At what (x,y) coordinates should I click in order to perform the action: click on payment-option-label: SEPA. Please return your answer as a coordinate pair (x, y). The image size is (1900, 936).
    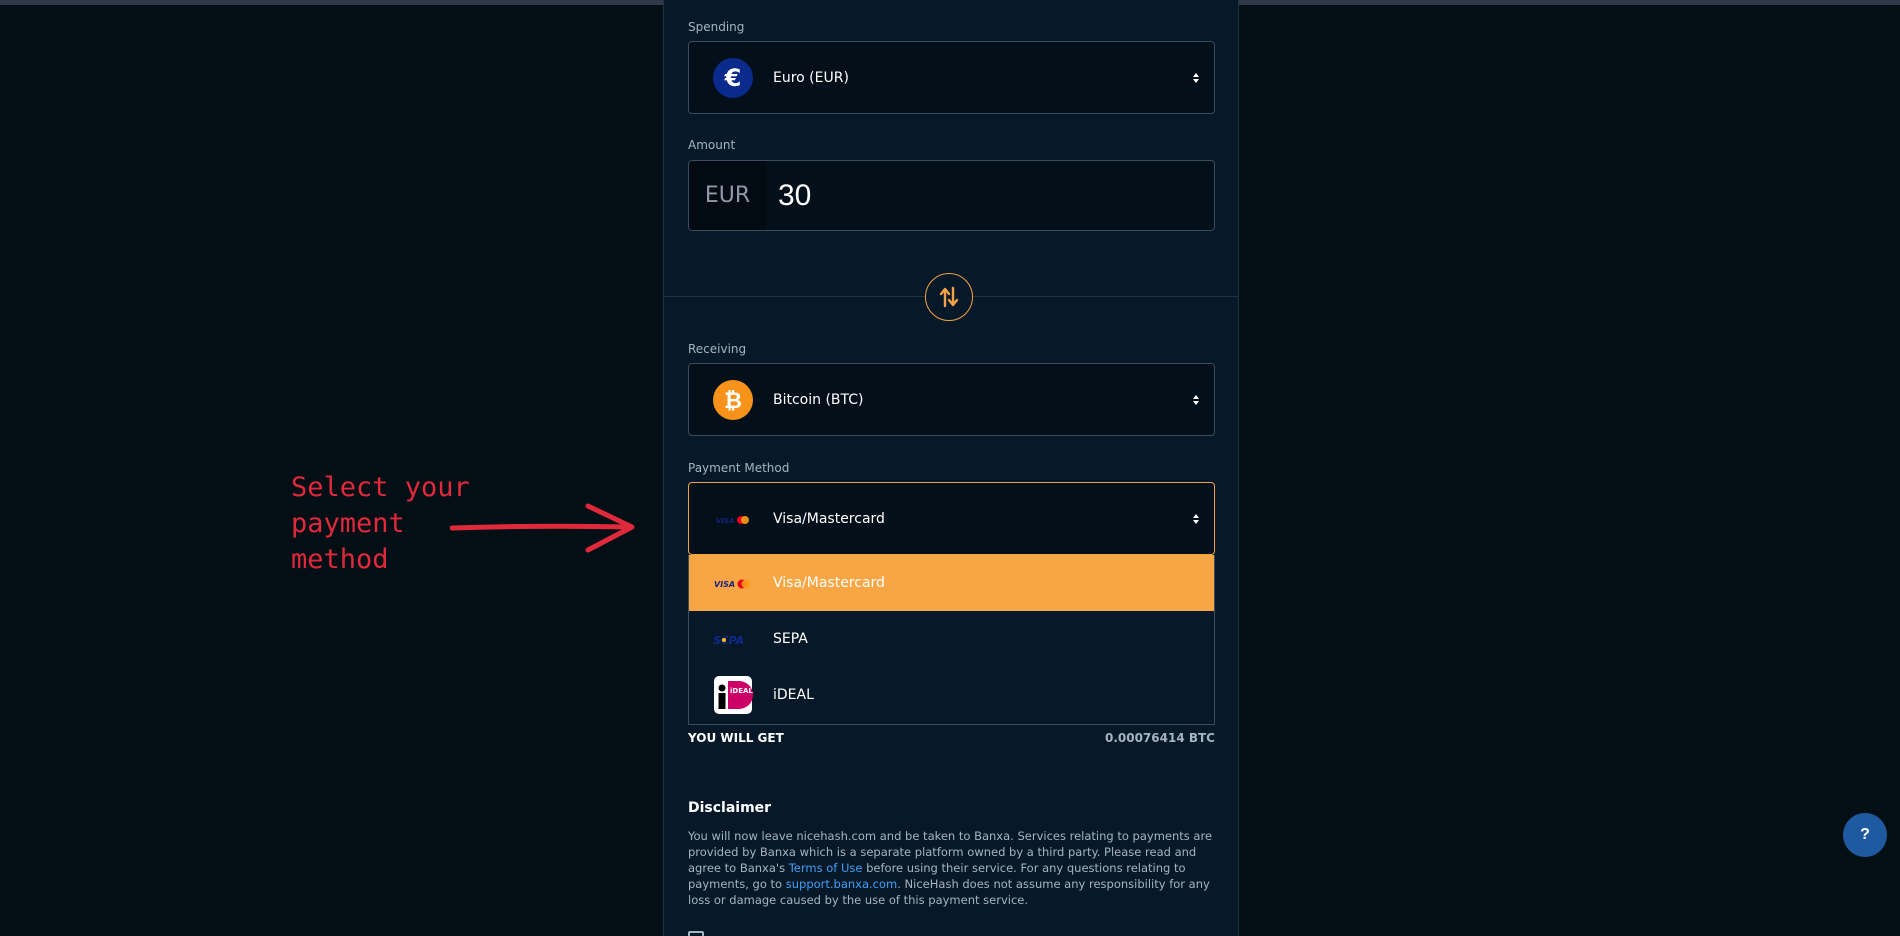
    Looking at the image, I should click on (790, 639).